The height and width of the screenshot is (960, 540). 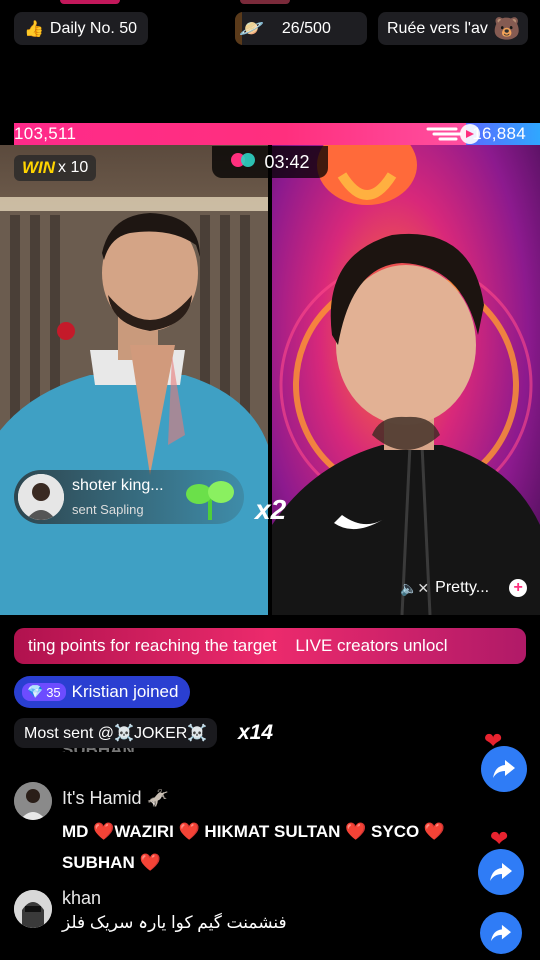 I want to click on commenter-name: It's Hamid 🫏, so click(x=115, y=798).